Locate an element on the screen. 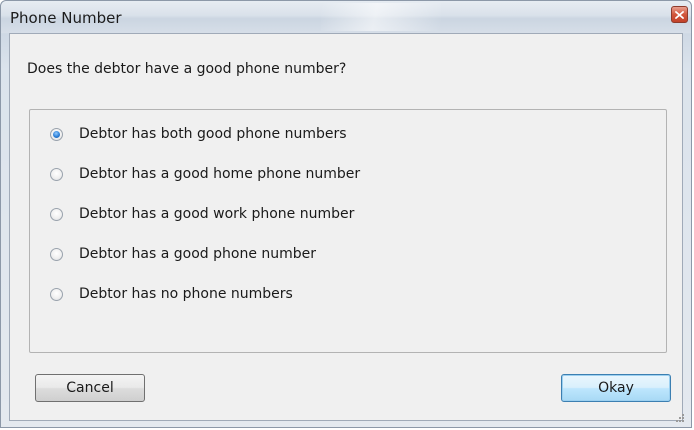 This screenshot has height=430, width=694. close-icon is located at coordinates (679, 14).